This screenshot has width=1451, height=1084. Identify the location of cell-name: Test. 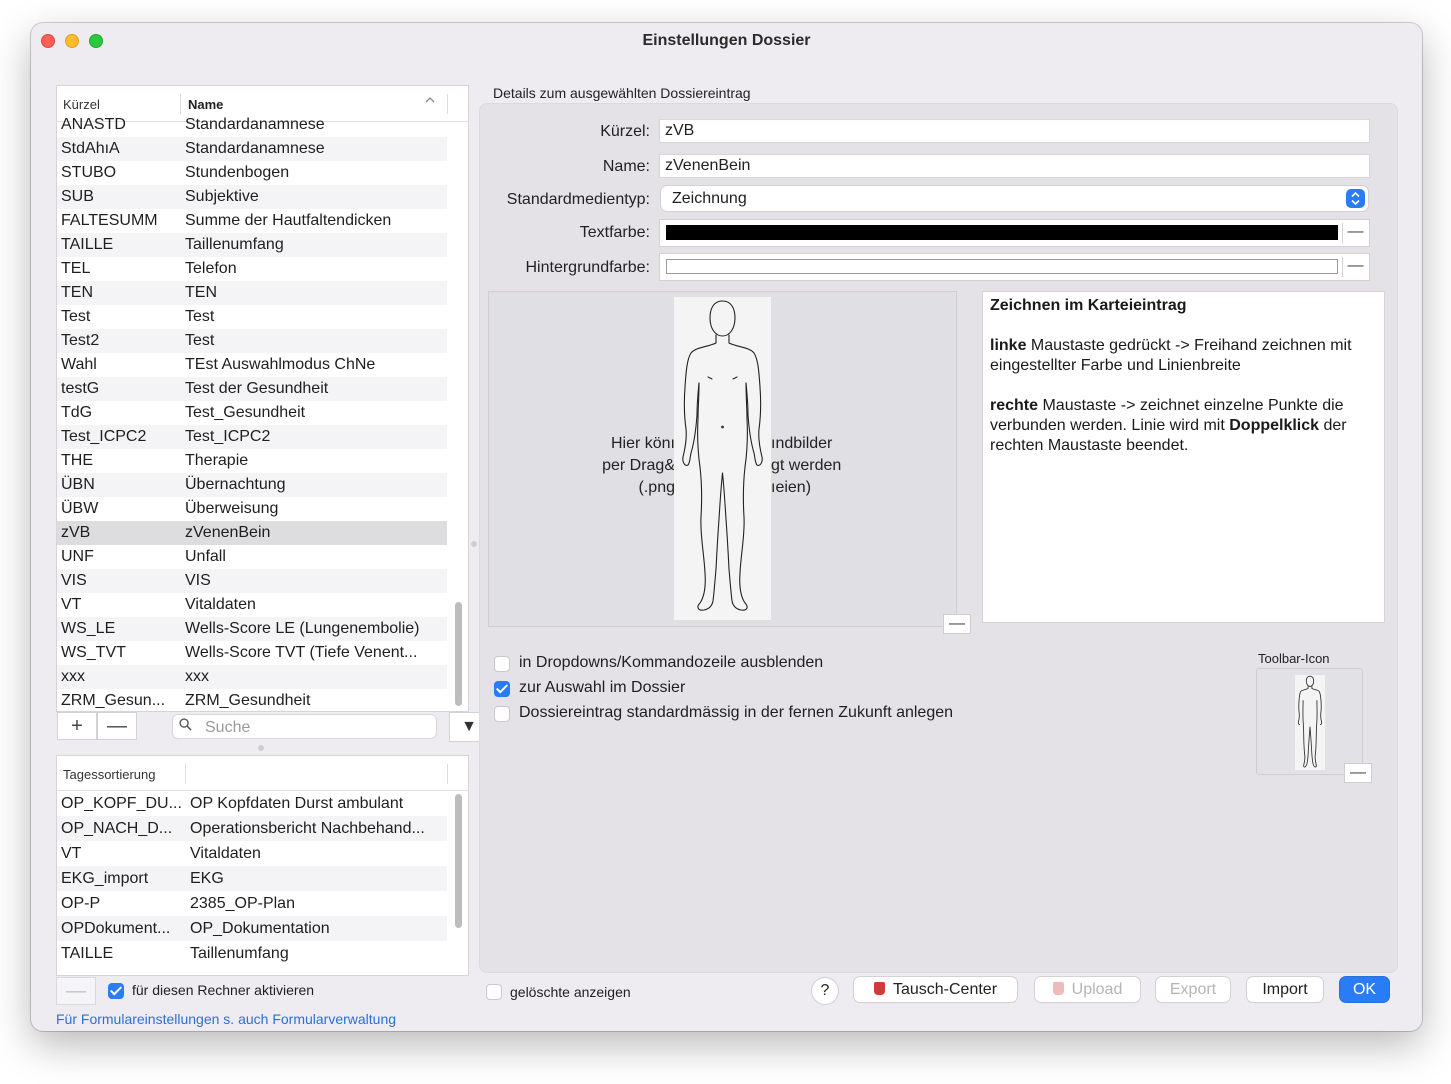
(200, 340).